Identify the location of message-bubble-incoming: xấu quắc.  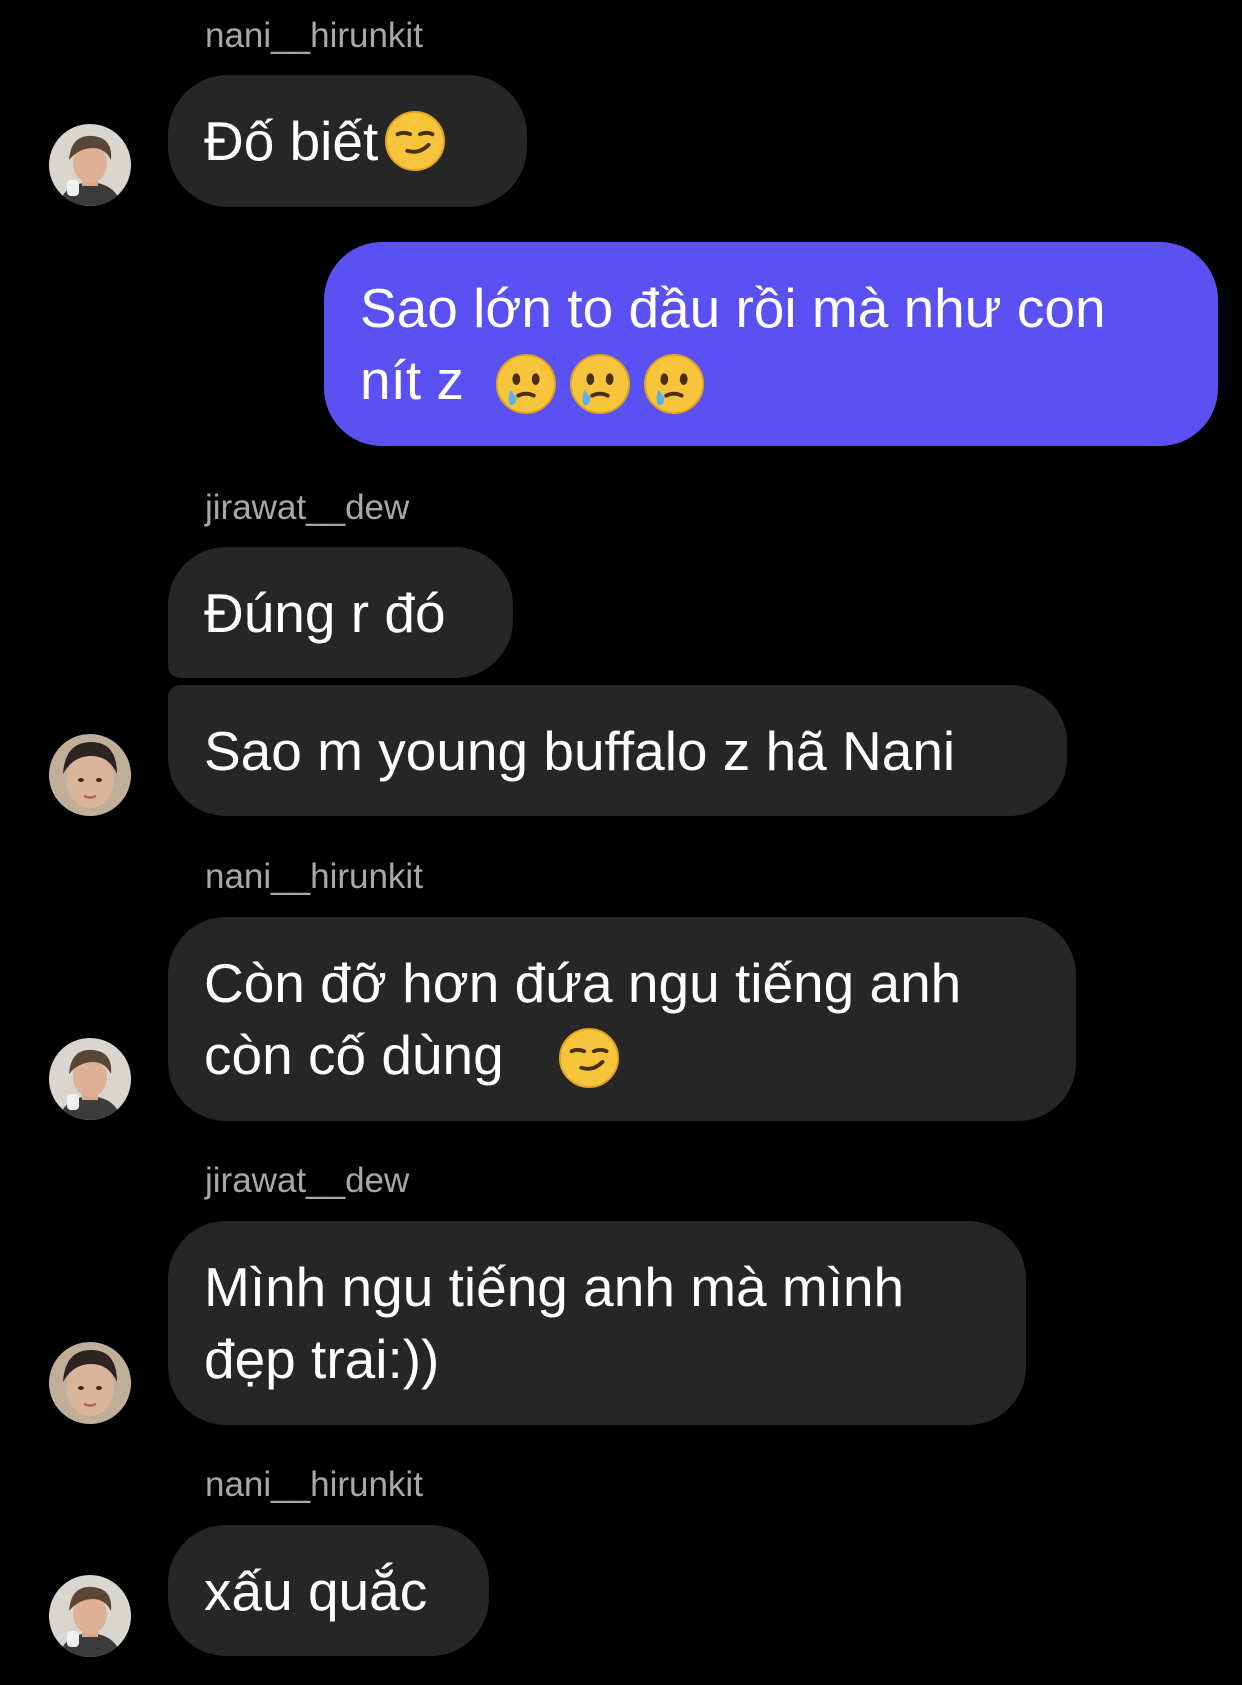
(328, 1590).